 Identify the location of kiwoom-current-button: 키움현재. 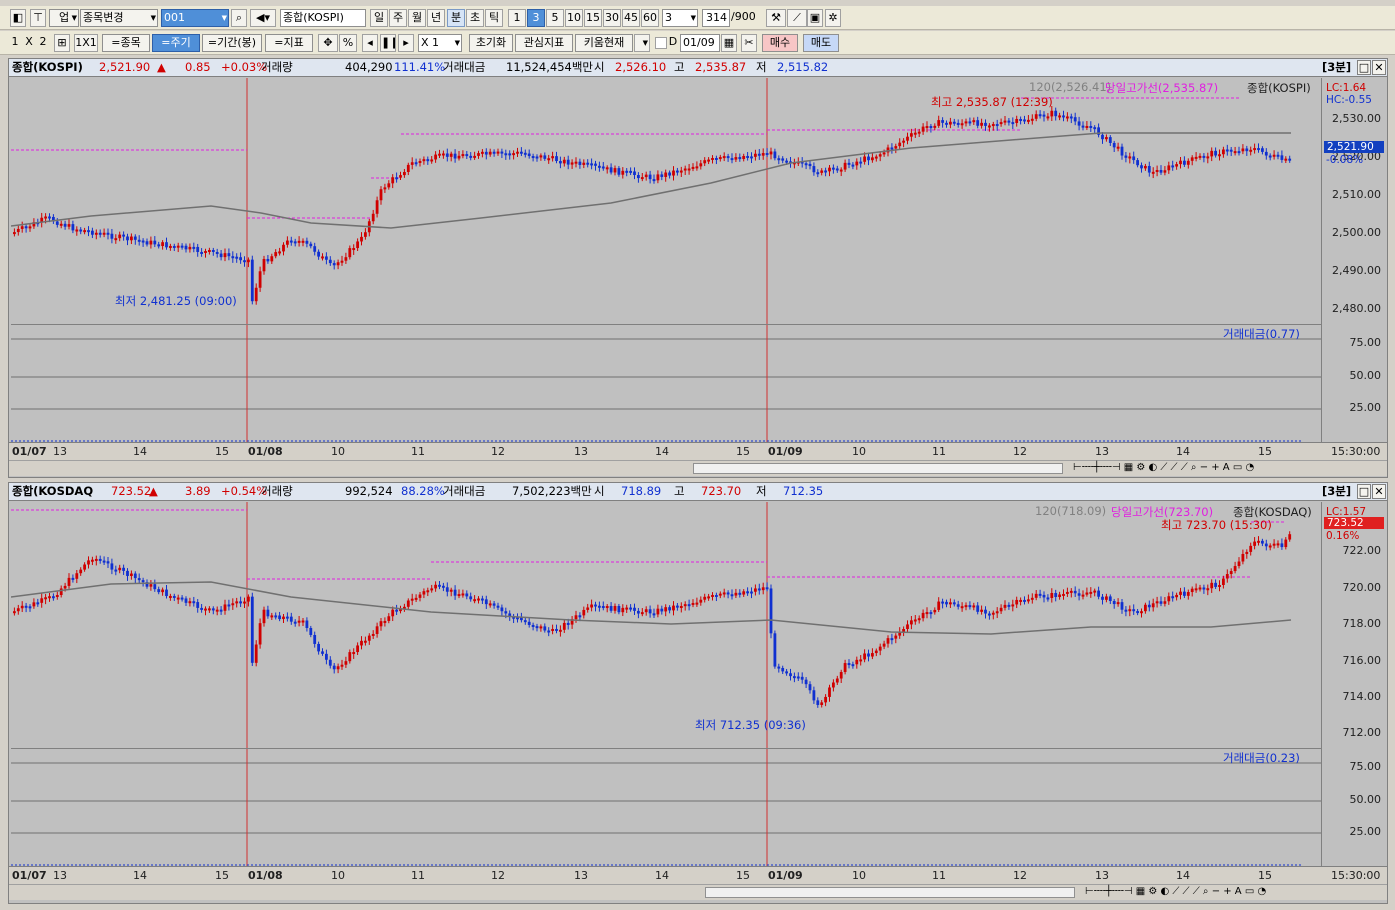
(604, 43).